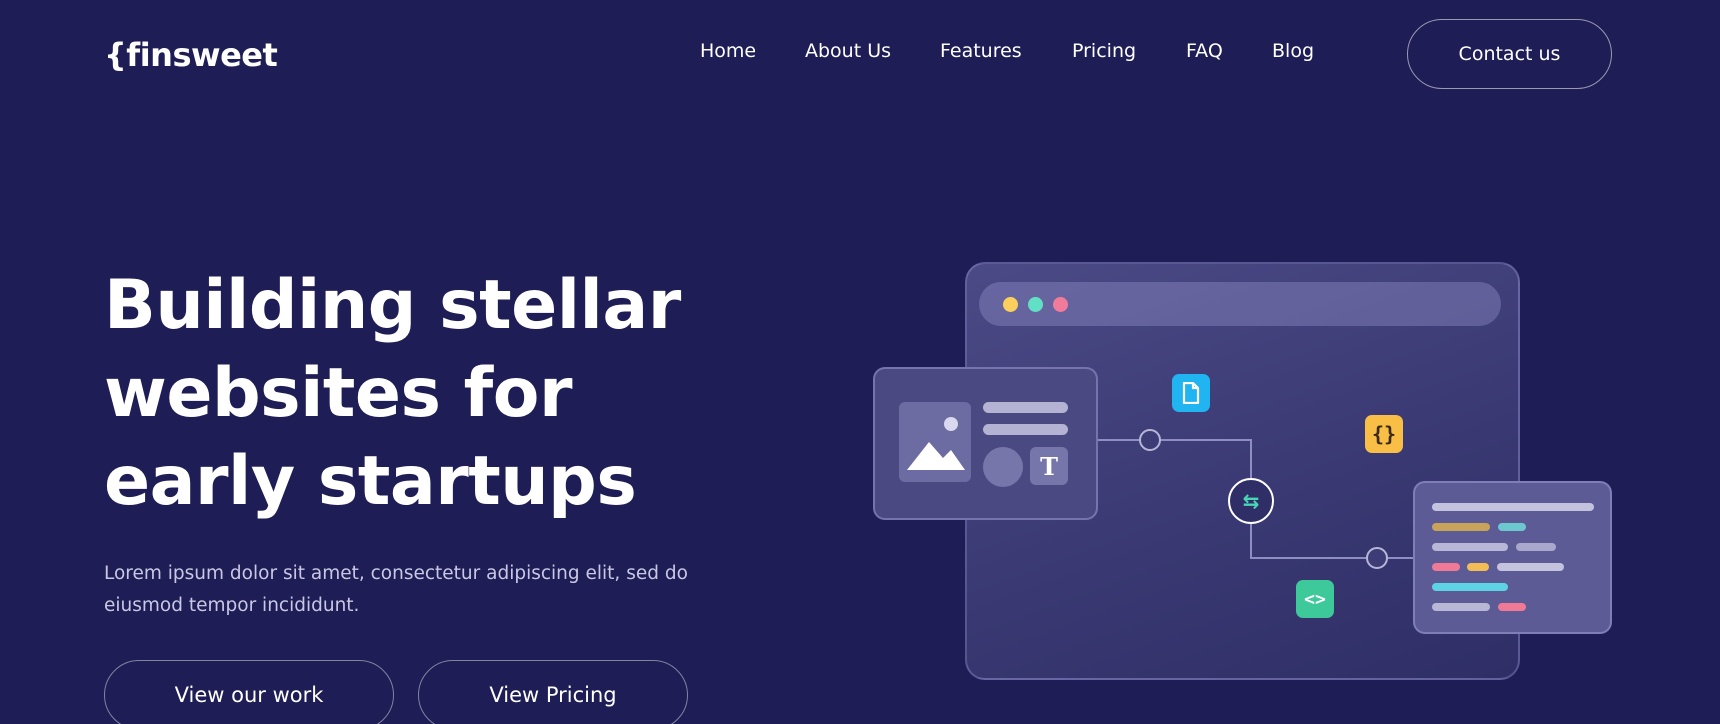 This screenshot has height=724, width=1720. Describe the element at coordinates (1293, 51) in the screenshot. I see `nav-blog: Blog` at that location.